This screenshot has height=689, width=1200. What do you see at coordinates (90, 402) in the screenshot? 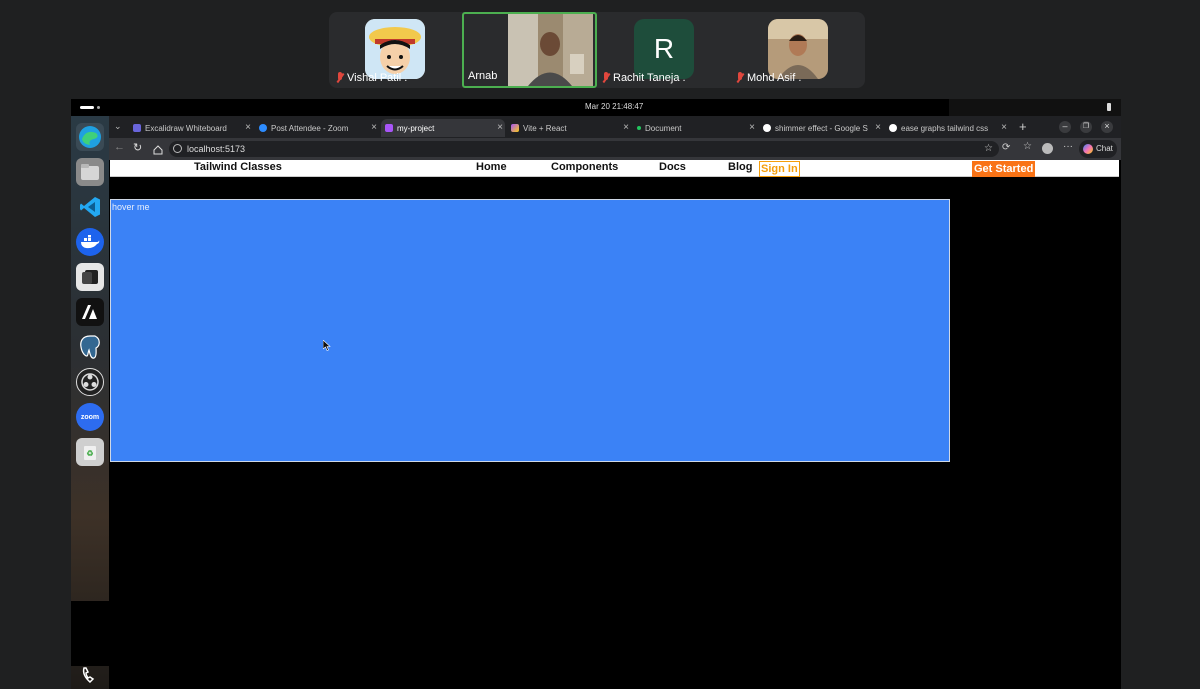
I see `app-dock: zoom ♻` at bounding box center [90, 402].